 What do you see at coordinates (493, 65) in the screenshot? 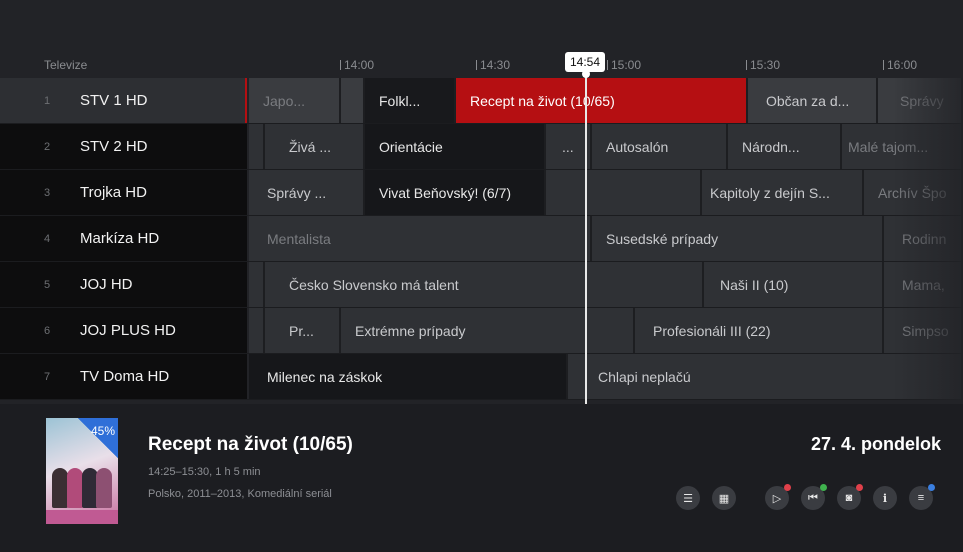
I see `time-tick: 14:30` at bounding box center [493, 65].